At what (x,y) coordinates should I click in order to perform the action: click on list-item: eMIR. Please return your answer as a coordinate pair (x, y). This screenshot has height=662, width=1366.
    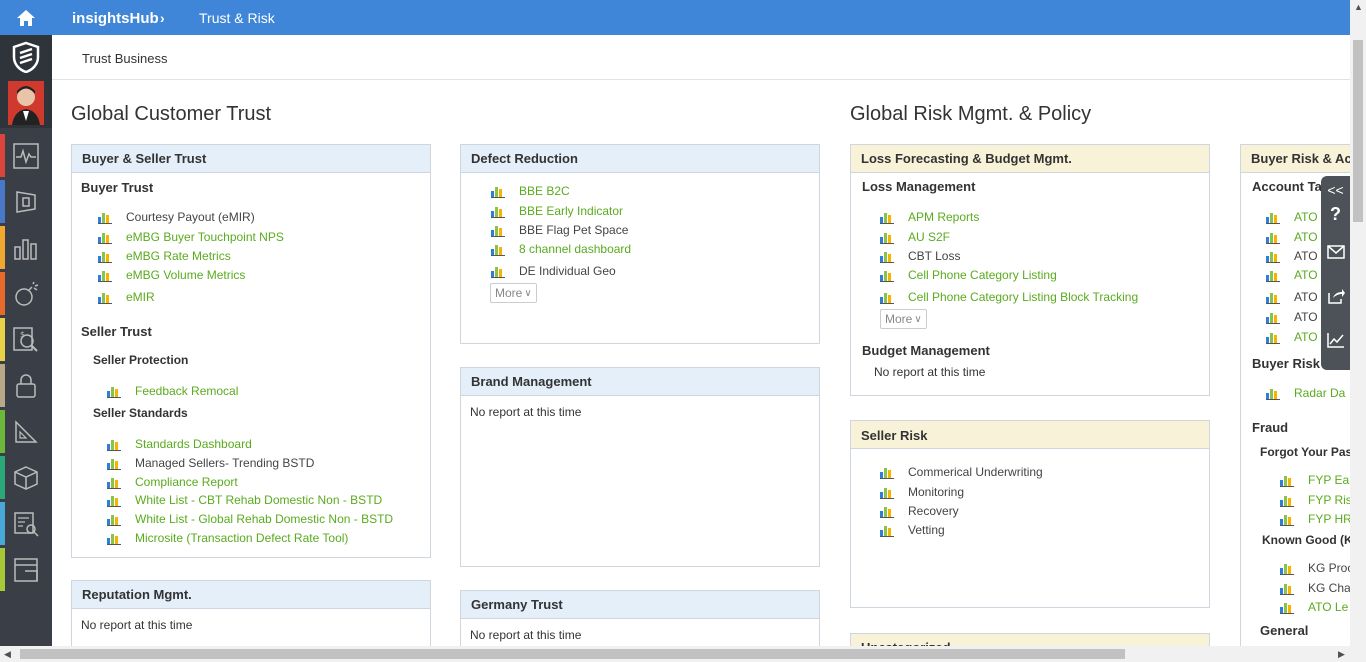
    Looking at the image, I should click on (126, 297).